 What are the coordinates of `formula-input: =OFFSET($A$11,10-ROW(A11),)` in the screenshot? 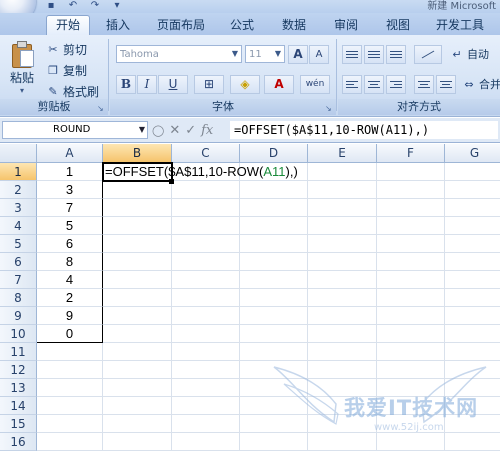 It's located at (364, 130).